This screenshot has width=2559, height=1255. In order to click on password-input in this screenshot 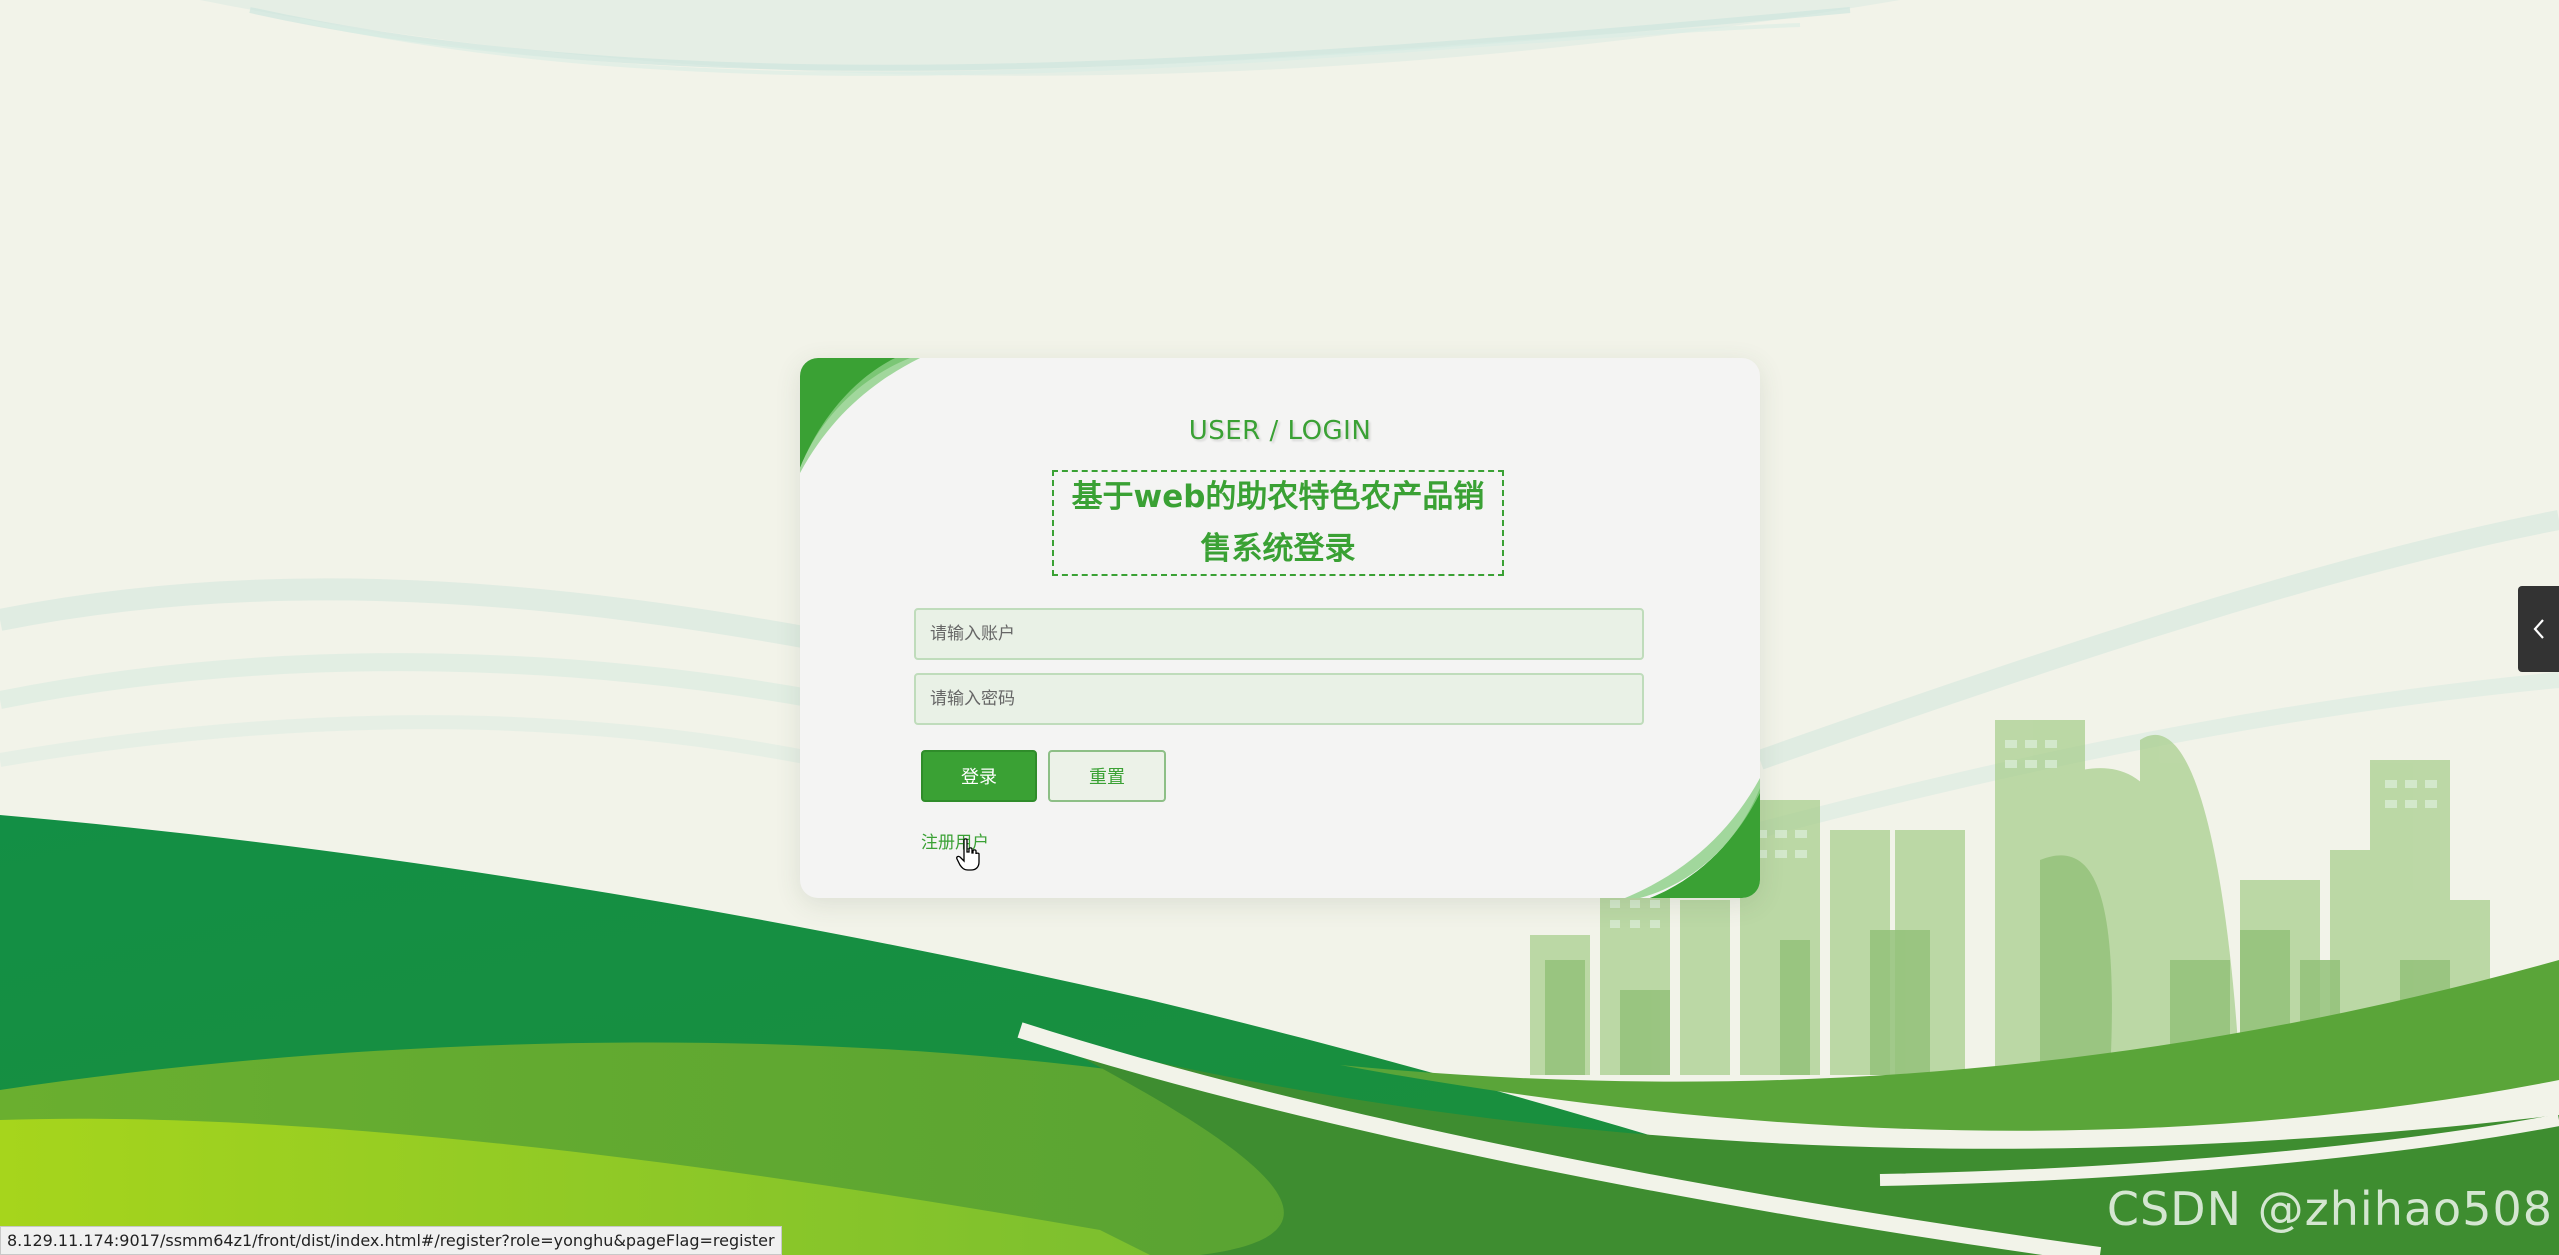, I will do `click(1279, 699)`.